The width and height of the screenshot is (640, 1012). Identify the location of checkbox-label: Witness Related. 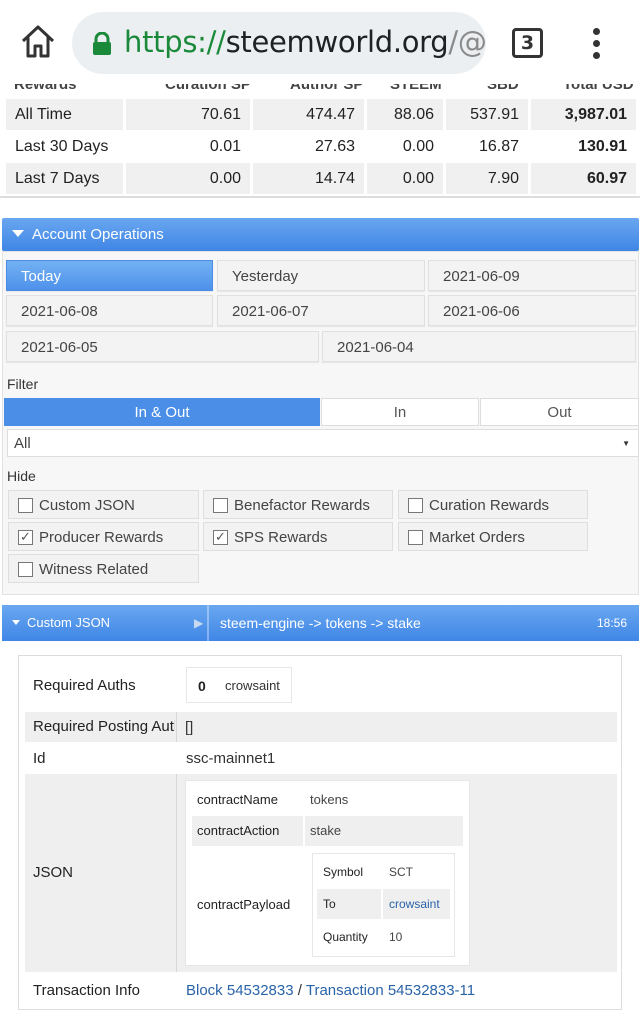
(94, 569).